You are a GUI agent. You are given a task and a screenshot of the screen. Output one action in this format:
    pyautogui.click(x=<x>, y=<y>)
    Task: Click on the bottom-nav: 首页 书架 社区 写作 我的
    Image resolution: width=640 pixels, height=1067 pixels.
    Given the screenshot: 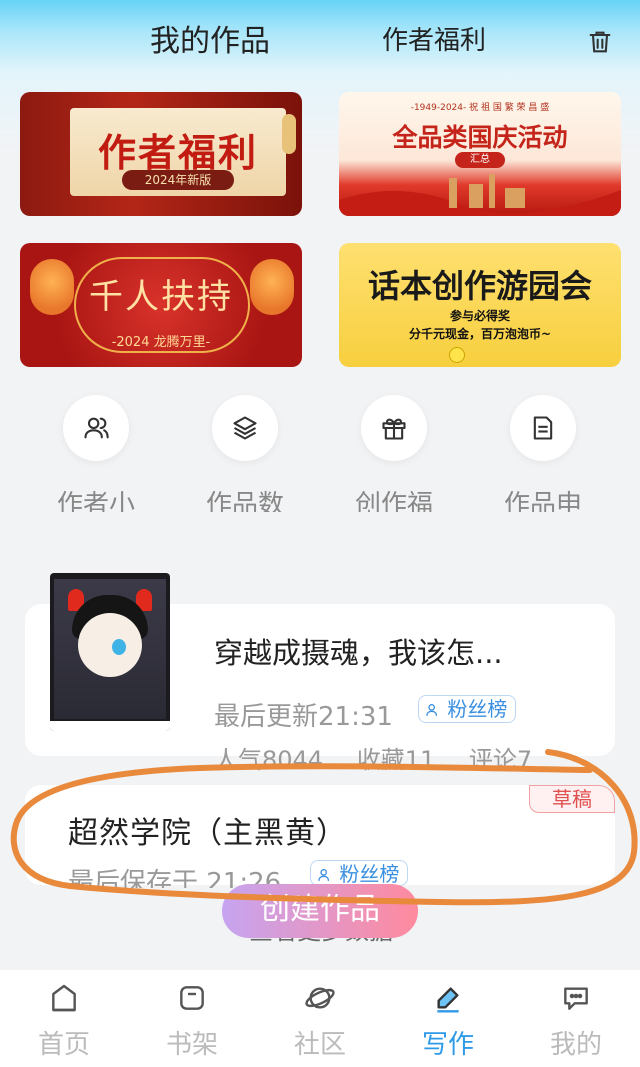 What is the action you would take?
    pyautogui.click(x=320, y=1018)
    